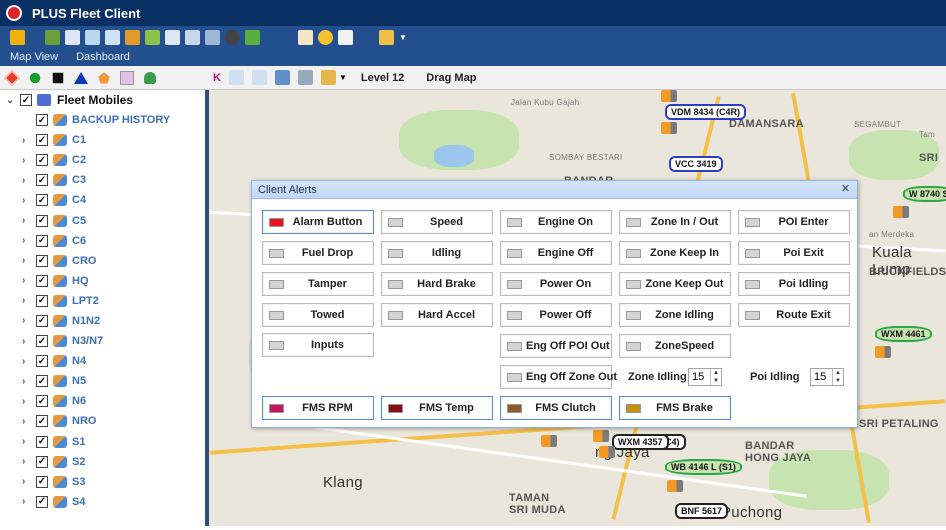  Describe the element at coordinates (12, 77) in the screenshot. I see `diamond-icon` at that location.